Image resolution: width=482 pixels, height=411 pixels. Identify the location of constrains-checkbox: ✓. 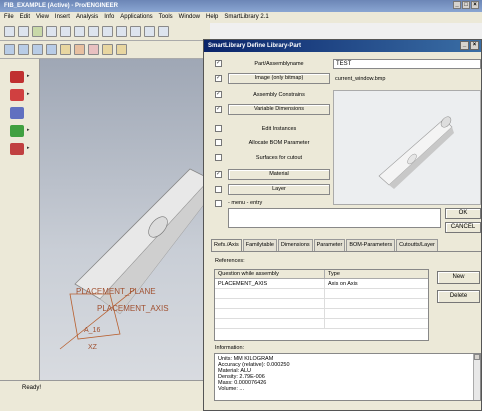
(218, 94).